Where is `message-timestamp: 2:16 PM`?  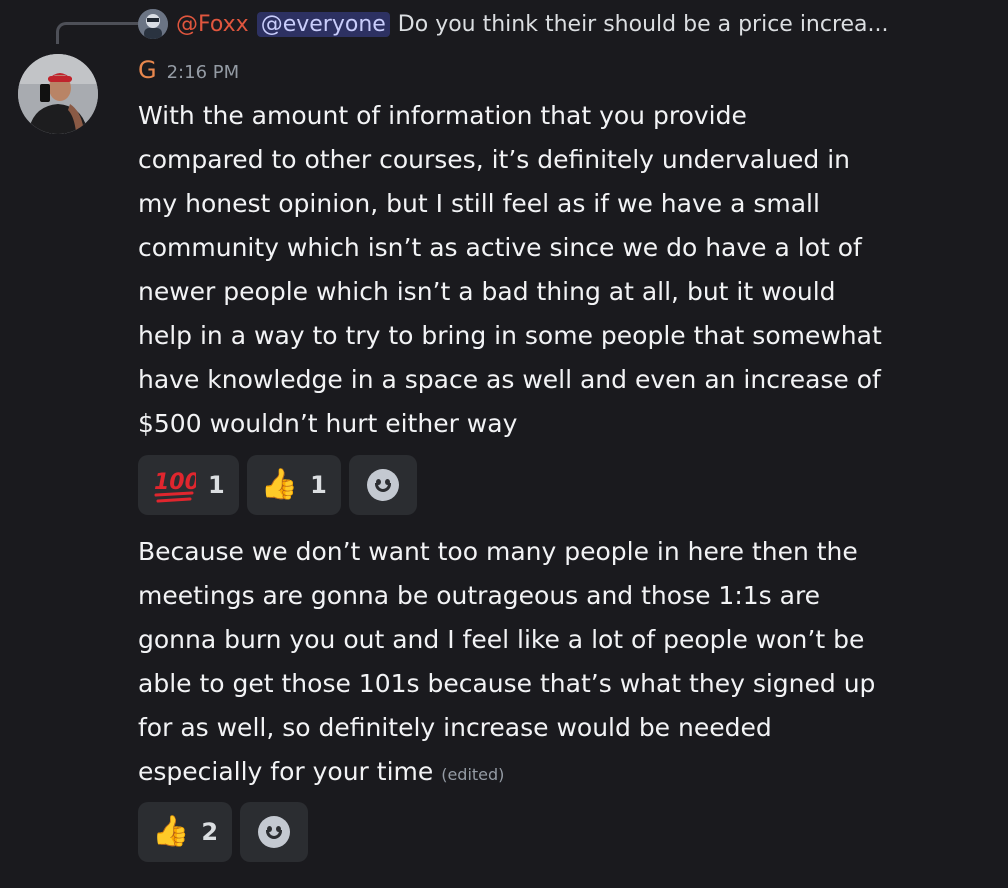
message-timestamp: 2:16 PM is located at coordinates (203, 72).